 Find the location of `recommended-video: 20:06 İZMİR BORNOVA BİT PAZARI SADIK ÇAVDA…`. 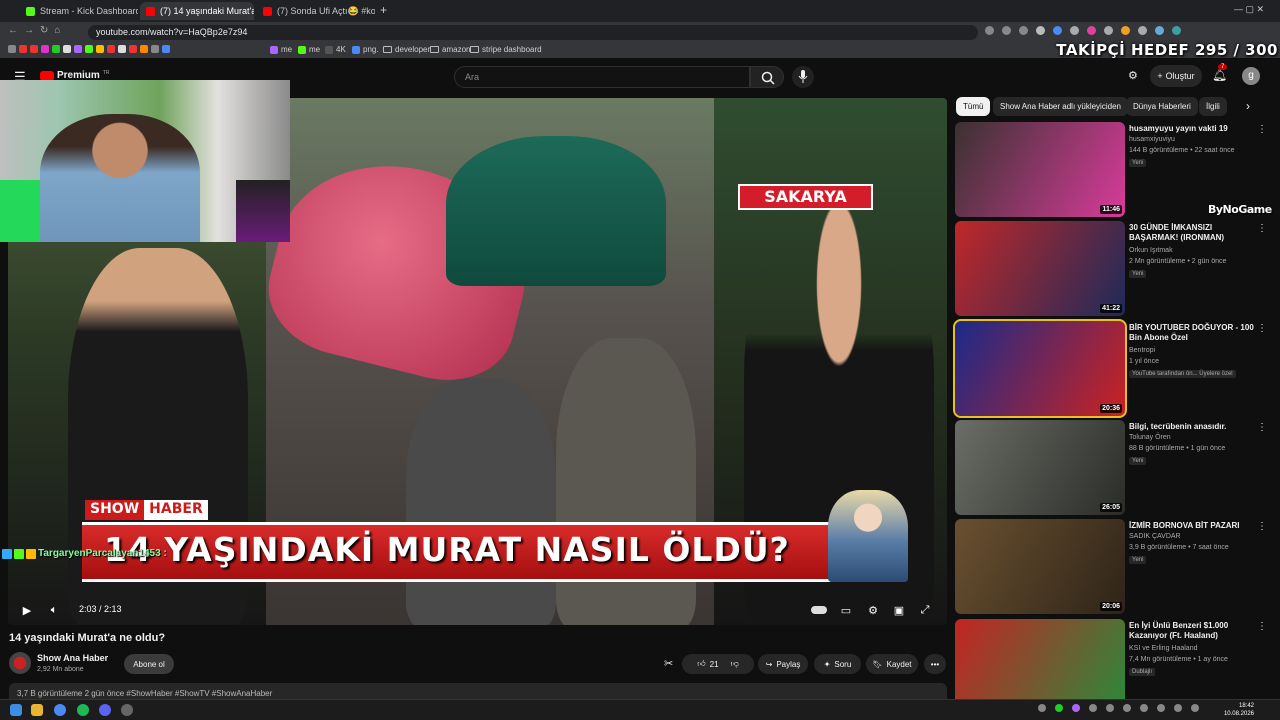

recommended-video: 20:06 İZMİR BORNOVA BİT PAZARI SADIK ÇAVDA… is located at coordinates (1111, 566).